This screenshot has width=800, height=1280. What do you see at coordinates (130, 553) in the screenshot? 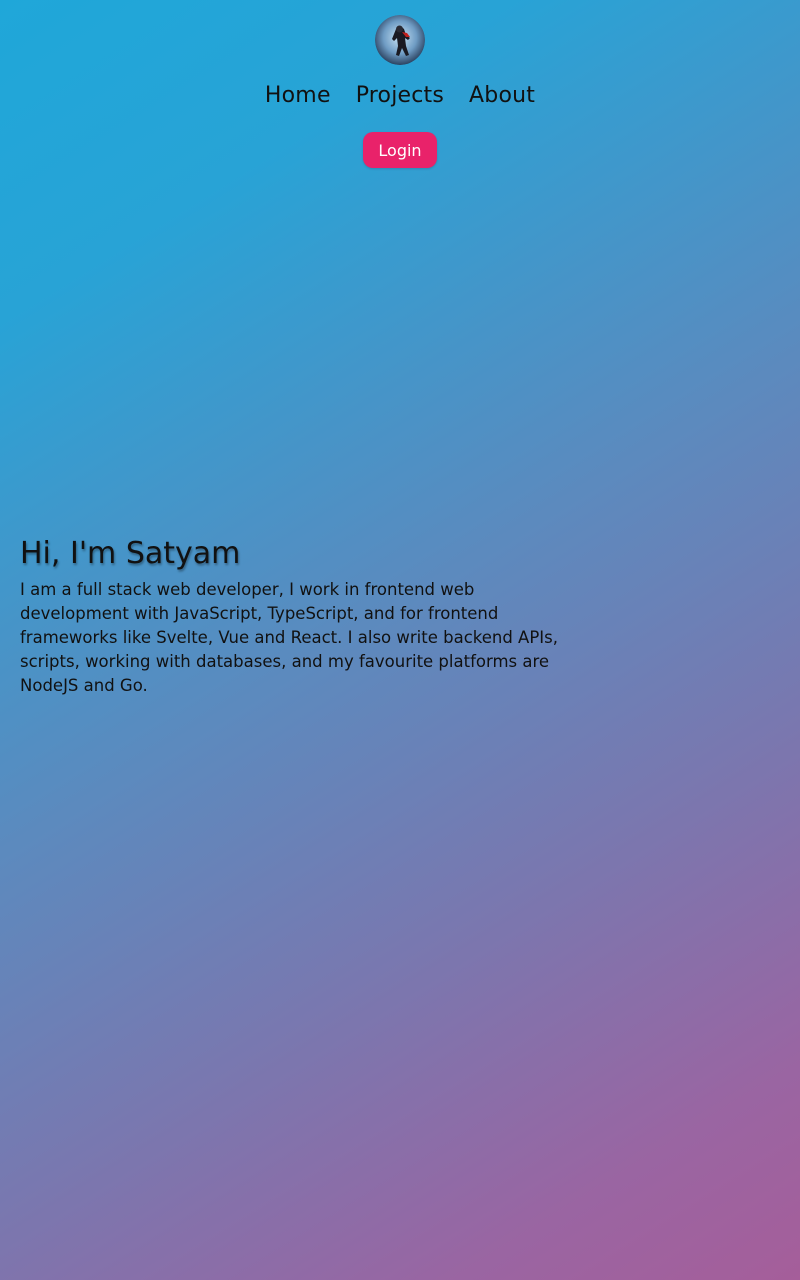
I see `hero-heading: Hi, I'm Satyam` at bounding box center [130, 553].